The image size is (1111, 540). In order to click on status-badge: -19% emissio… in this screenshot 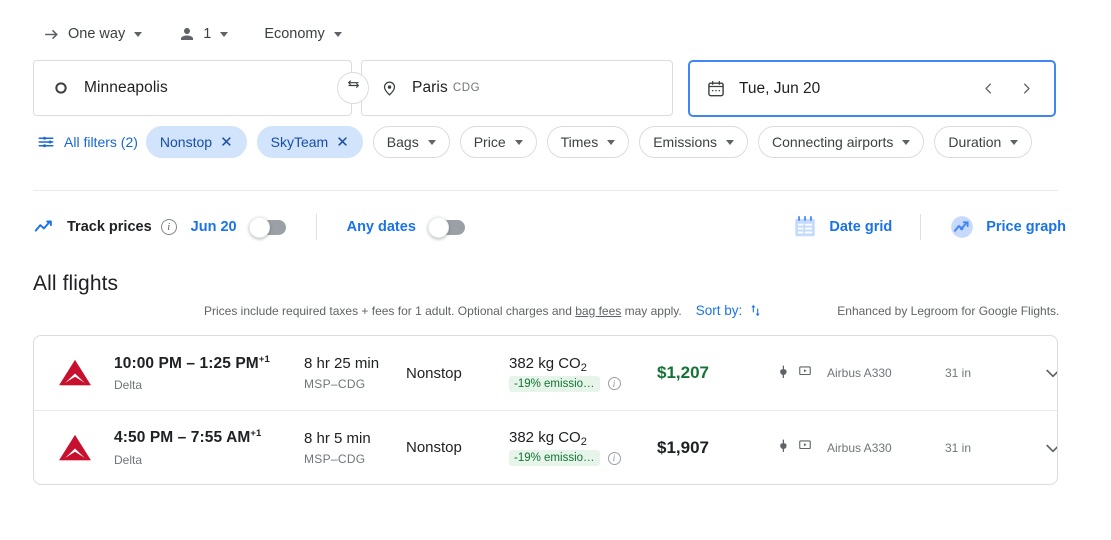, I will do `click(554, 458)`.